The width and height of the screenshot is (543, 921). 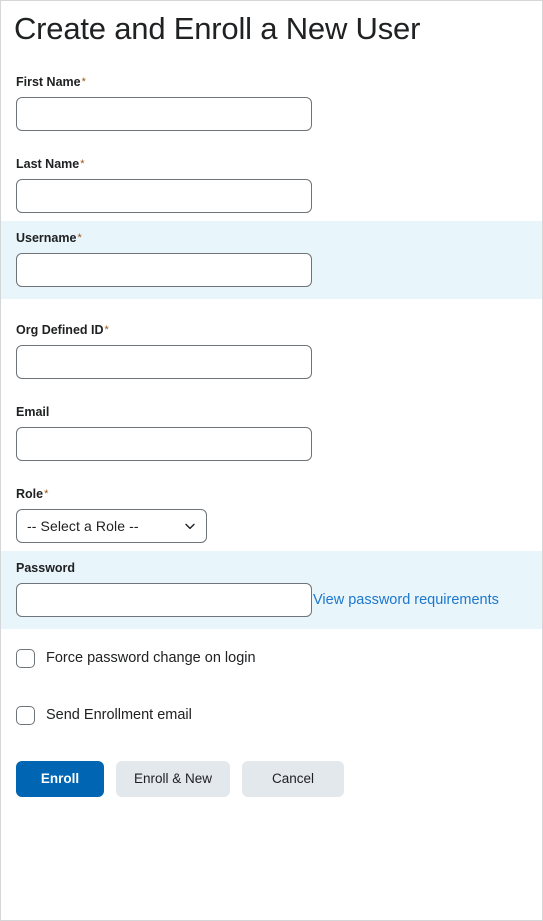 I want to click on org-defined-id-label-text: Org Defined ID, so click(x=60, y=329).